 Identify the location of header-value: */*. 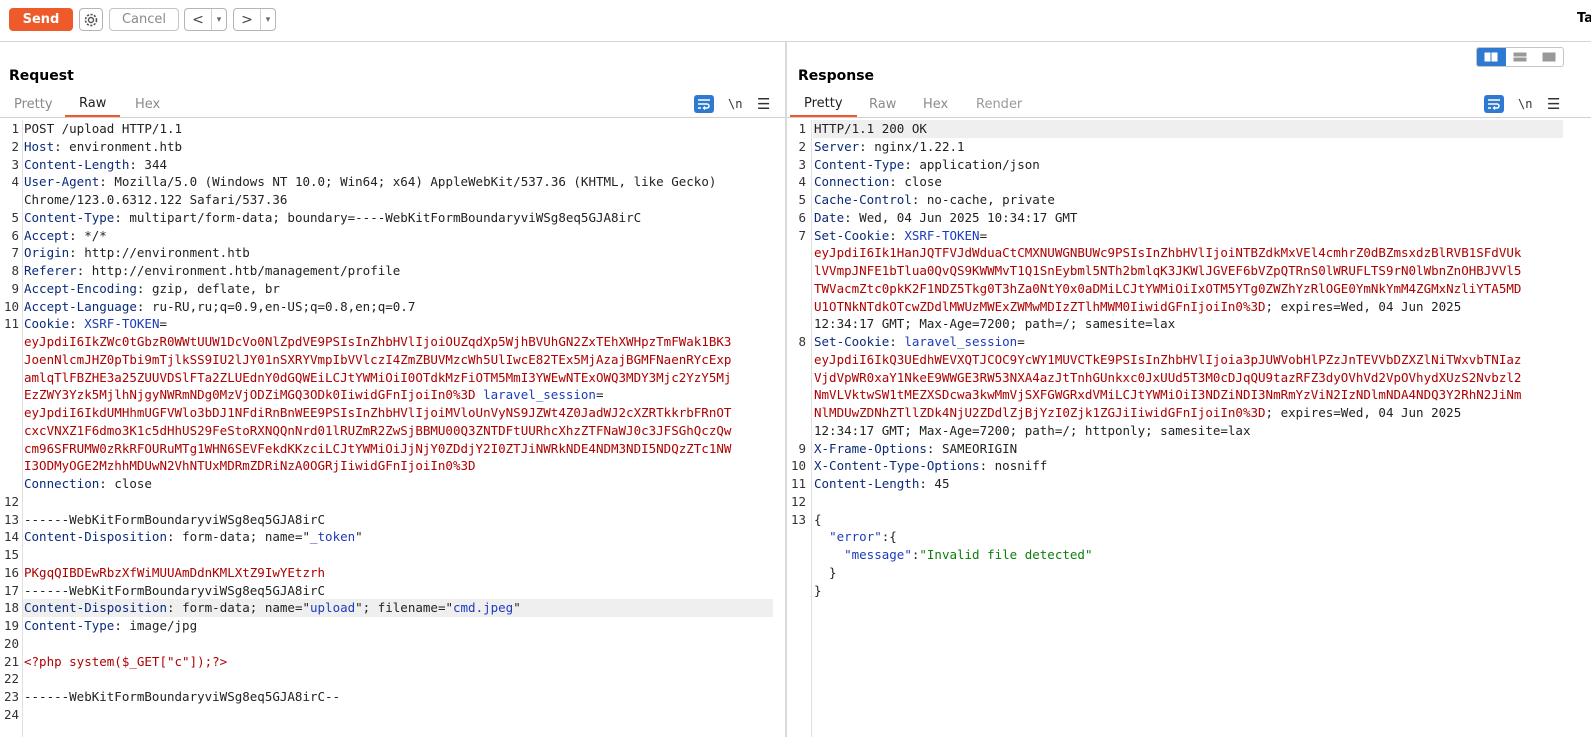
(95, 235).